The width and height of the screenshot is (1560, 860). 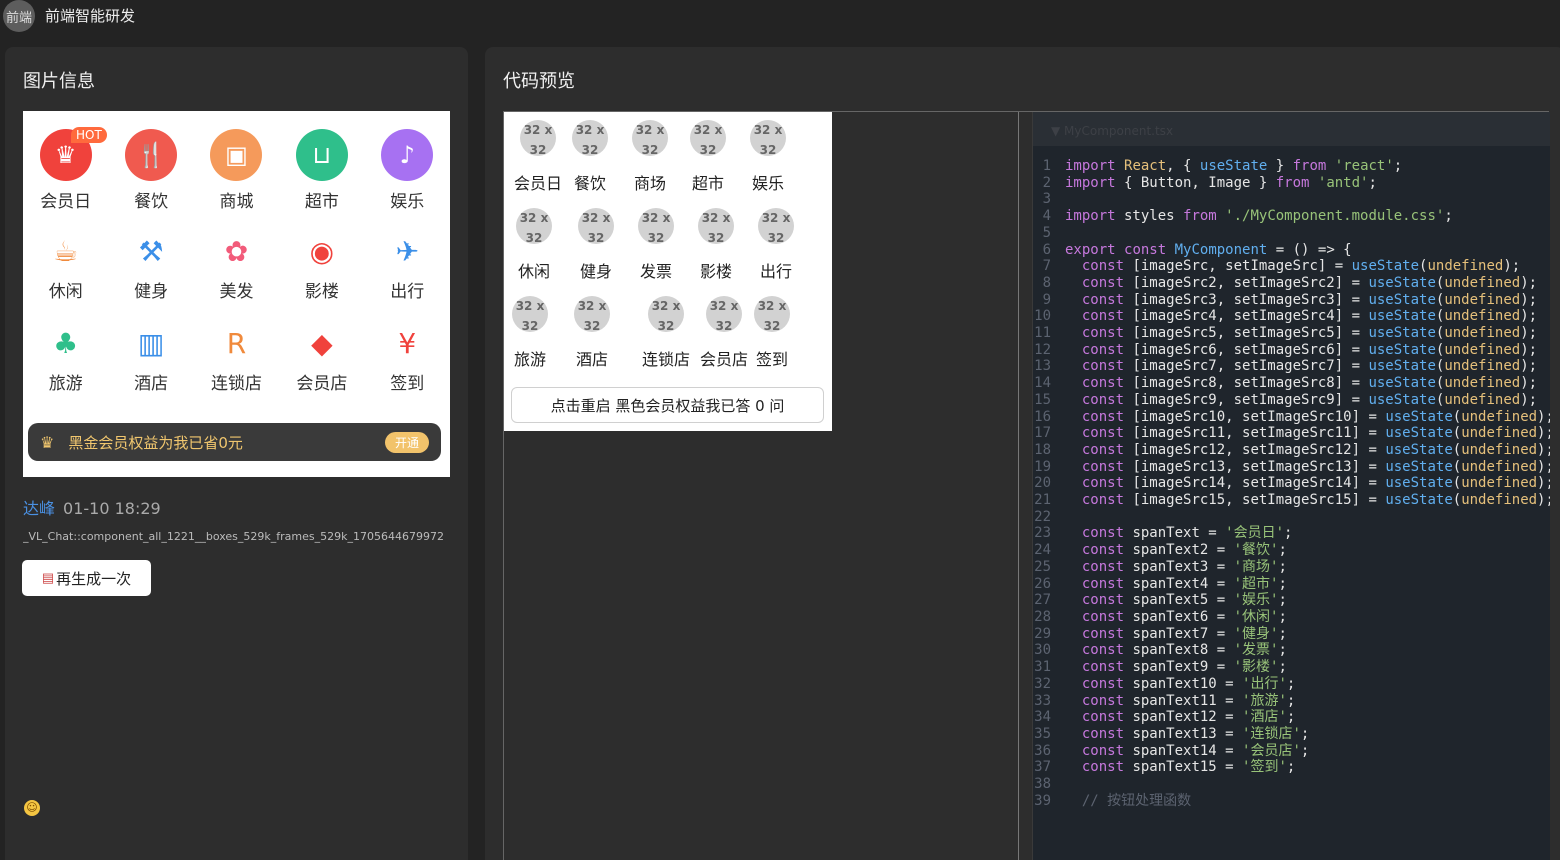 What do you see at coordinates (655, 271) in the screenshot?
I see `render-item-label: 发票` at bounding box center [655, 271].